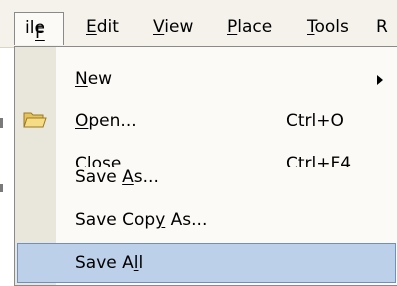 This screenshot has width=397, height=286. What do you see at coordinates (380, 80) in the screenshot?
I see `submenu-arrow-icon` at bounding box center [380, 80].